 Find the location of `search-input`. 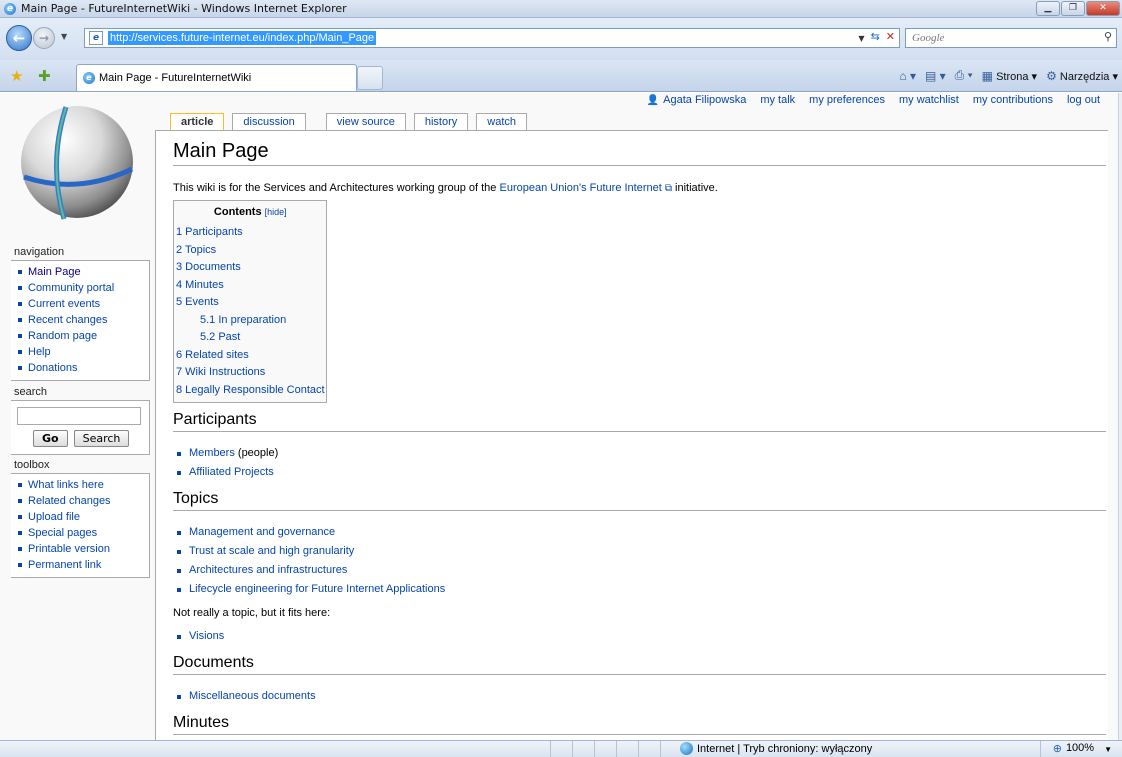

search-input is located at coordinates (79, 416).